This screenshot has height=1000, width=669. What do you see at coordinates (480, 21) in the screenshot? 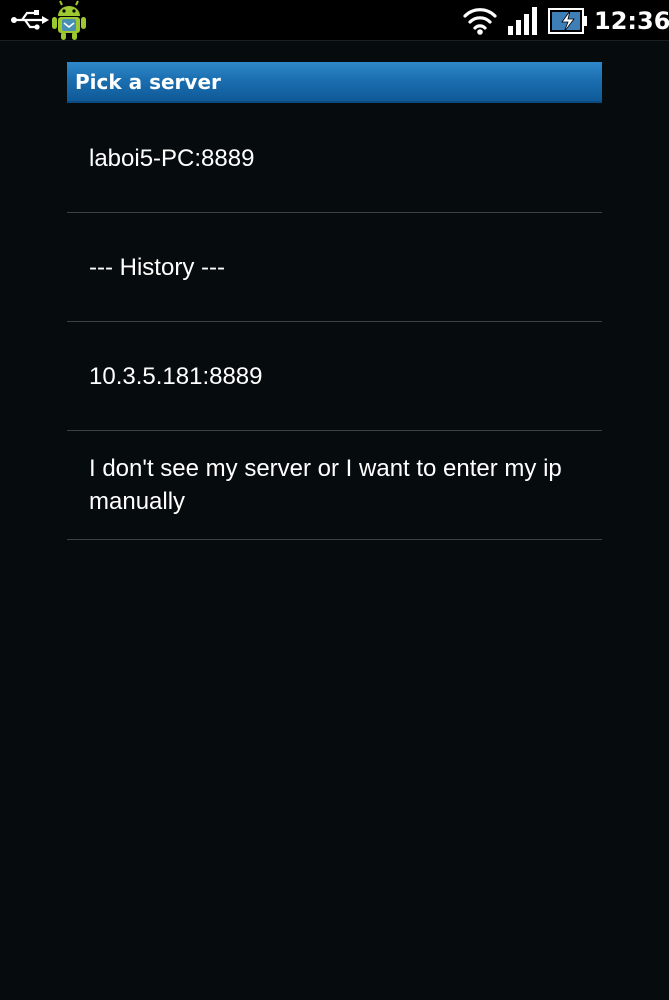
I see `wifi-icon` at bounding box center [480, 21].